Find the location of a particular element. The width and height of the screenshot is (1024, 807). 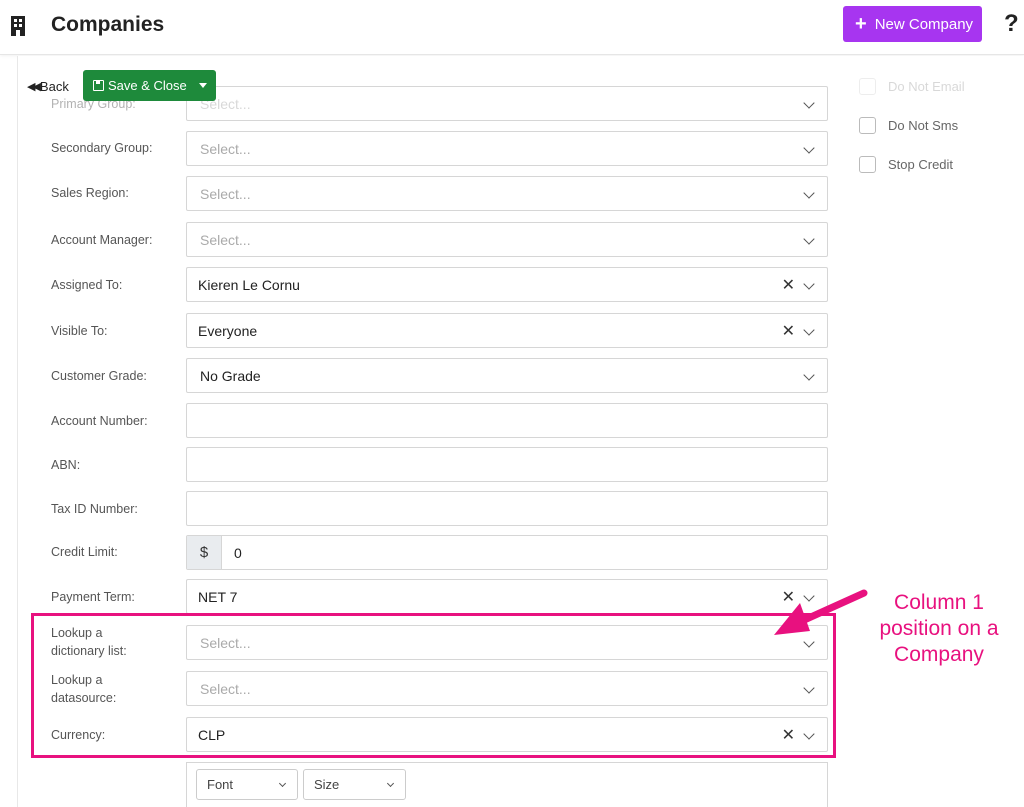

form-row-visible-to: Visible To: Everyone ✕ is located at coordinates (439, 330).